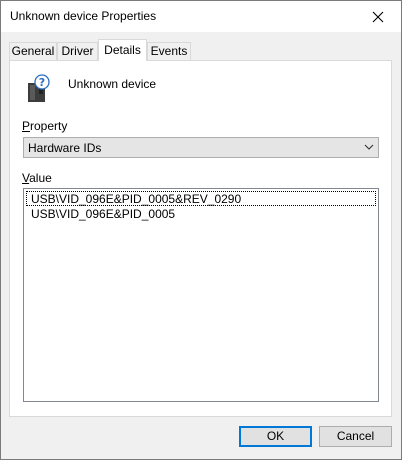 The width and height of the screenshot is (402, 460). Describe the element at coordinates (77, 51) in the screenshot. I see `tab-driver: Driver` at that location.